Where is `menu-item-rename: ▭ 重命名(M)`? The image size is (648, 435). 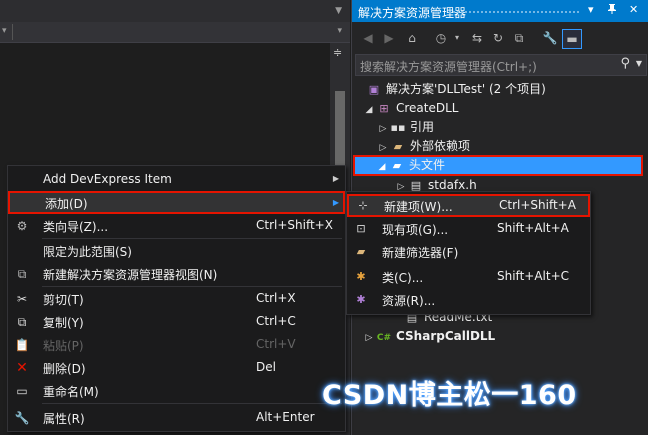 menu-item-rename: ▭ 重命名(M) is located at coordinates (176, 390).